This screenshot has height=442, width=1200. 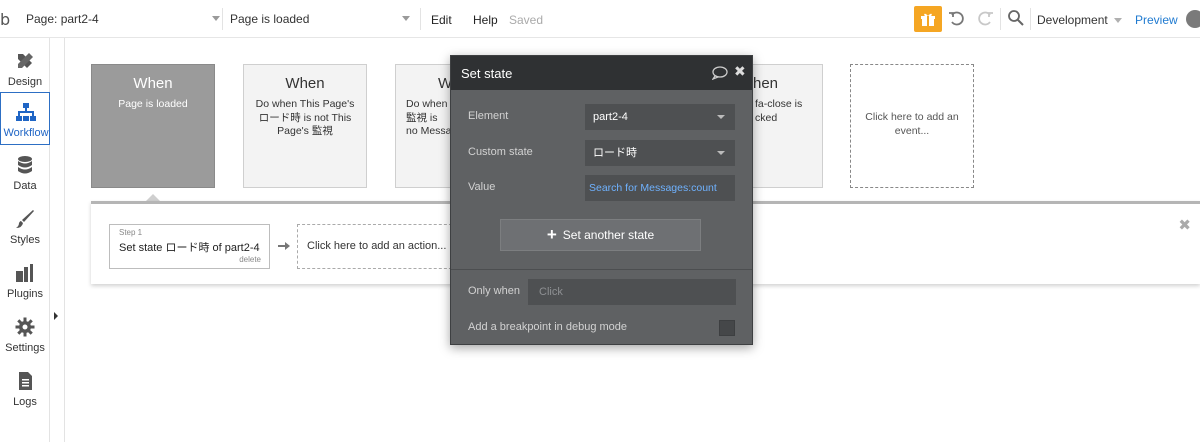 What do you see at coordinates (131, 232) in the screenshot?
I see `step-number: Step 1` at bounding box center [131, 232].